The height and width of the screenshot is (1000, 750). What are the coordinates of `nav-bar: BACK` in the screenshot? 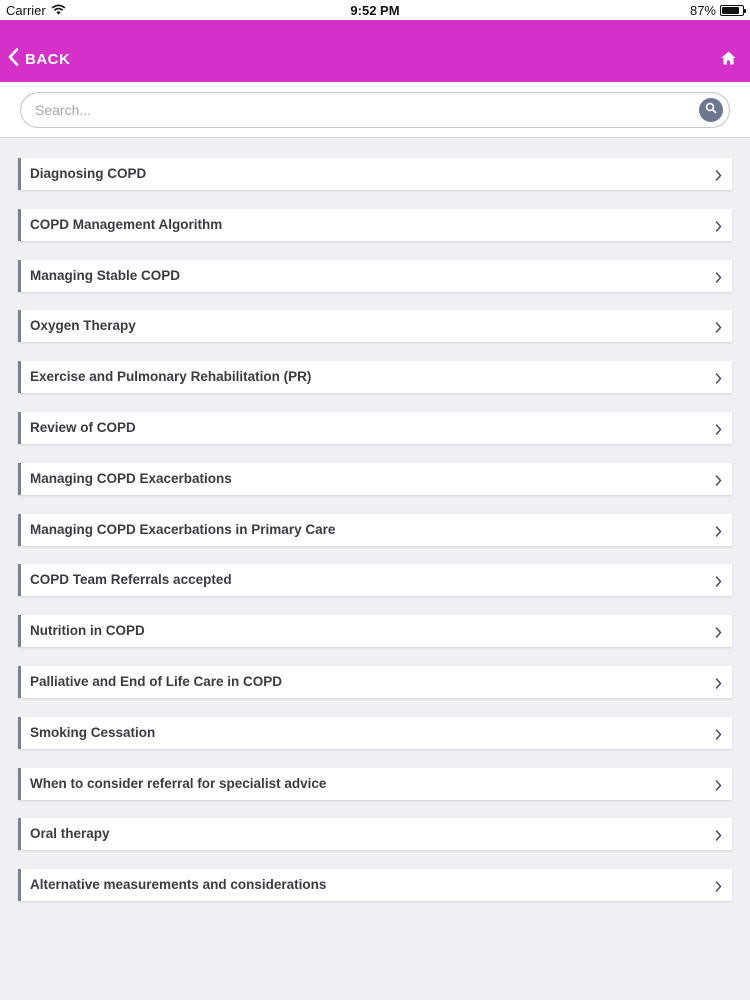 It's located at (375, 51).